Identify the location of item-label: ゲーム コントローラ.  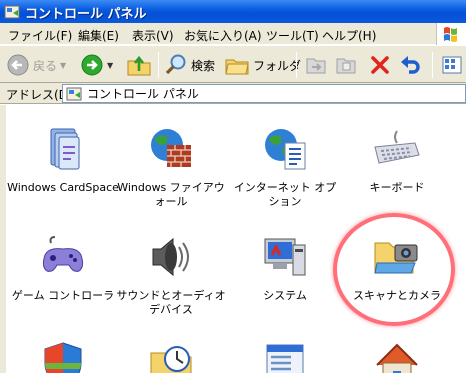
(63, 295).